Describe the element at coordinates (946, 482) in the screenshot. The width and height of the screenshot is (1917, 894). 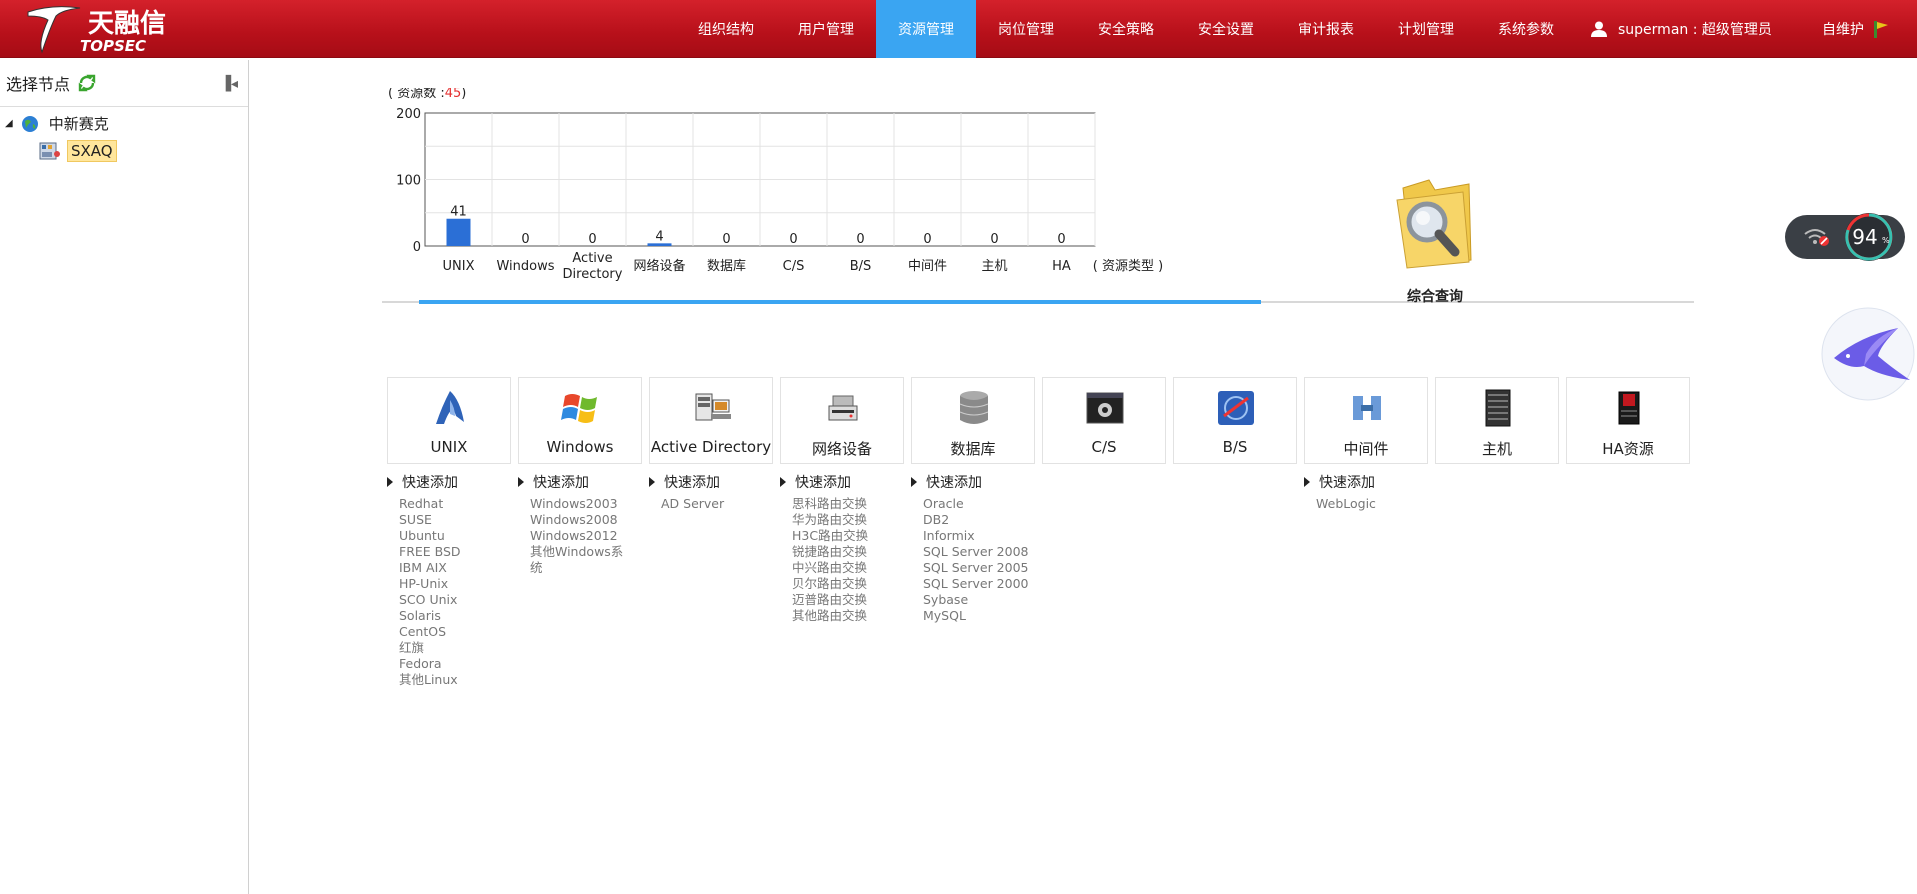
I see `quick-add-database: 快速添加` at that location.